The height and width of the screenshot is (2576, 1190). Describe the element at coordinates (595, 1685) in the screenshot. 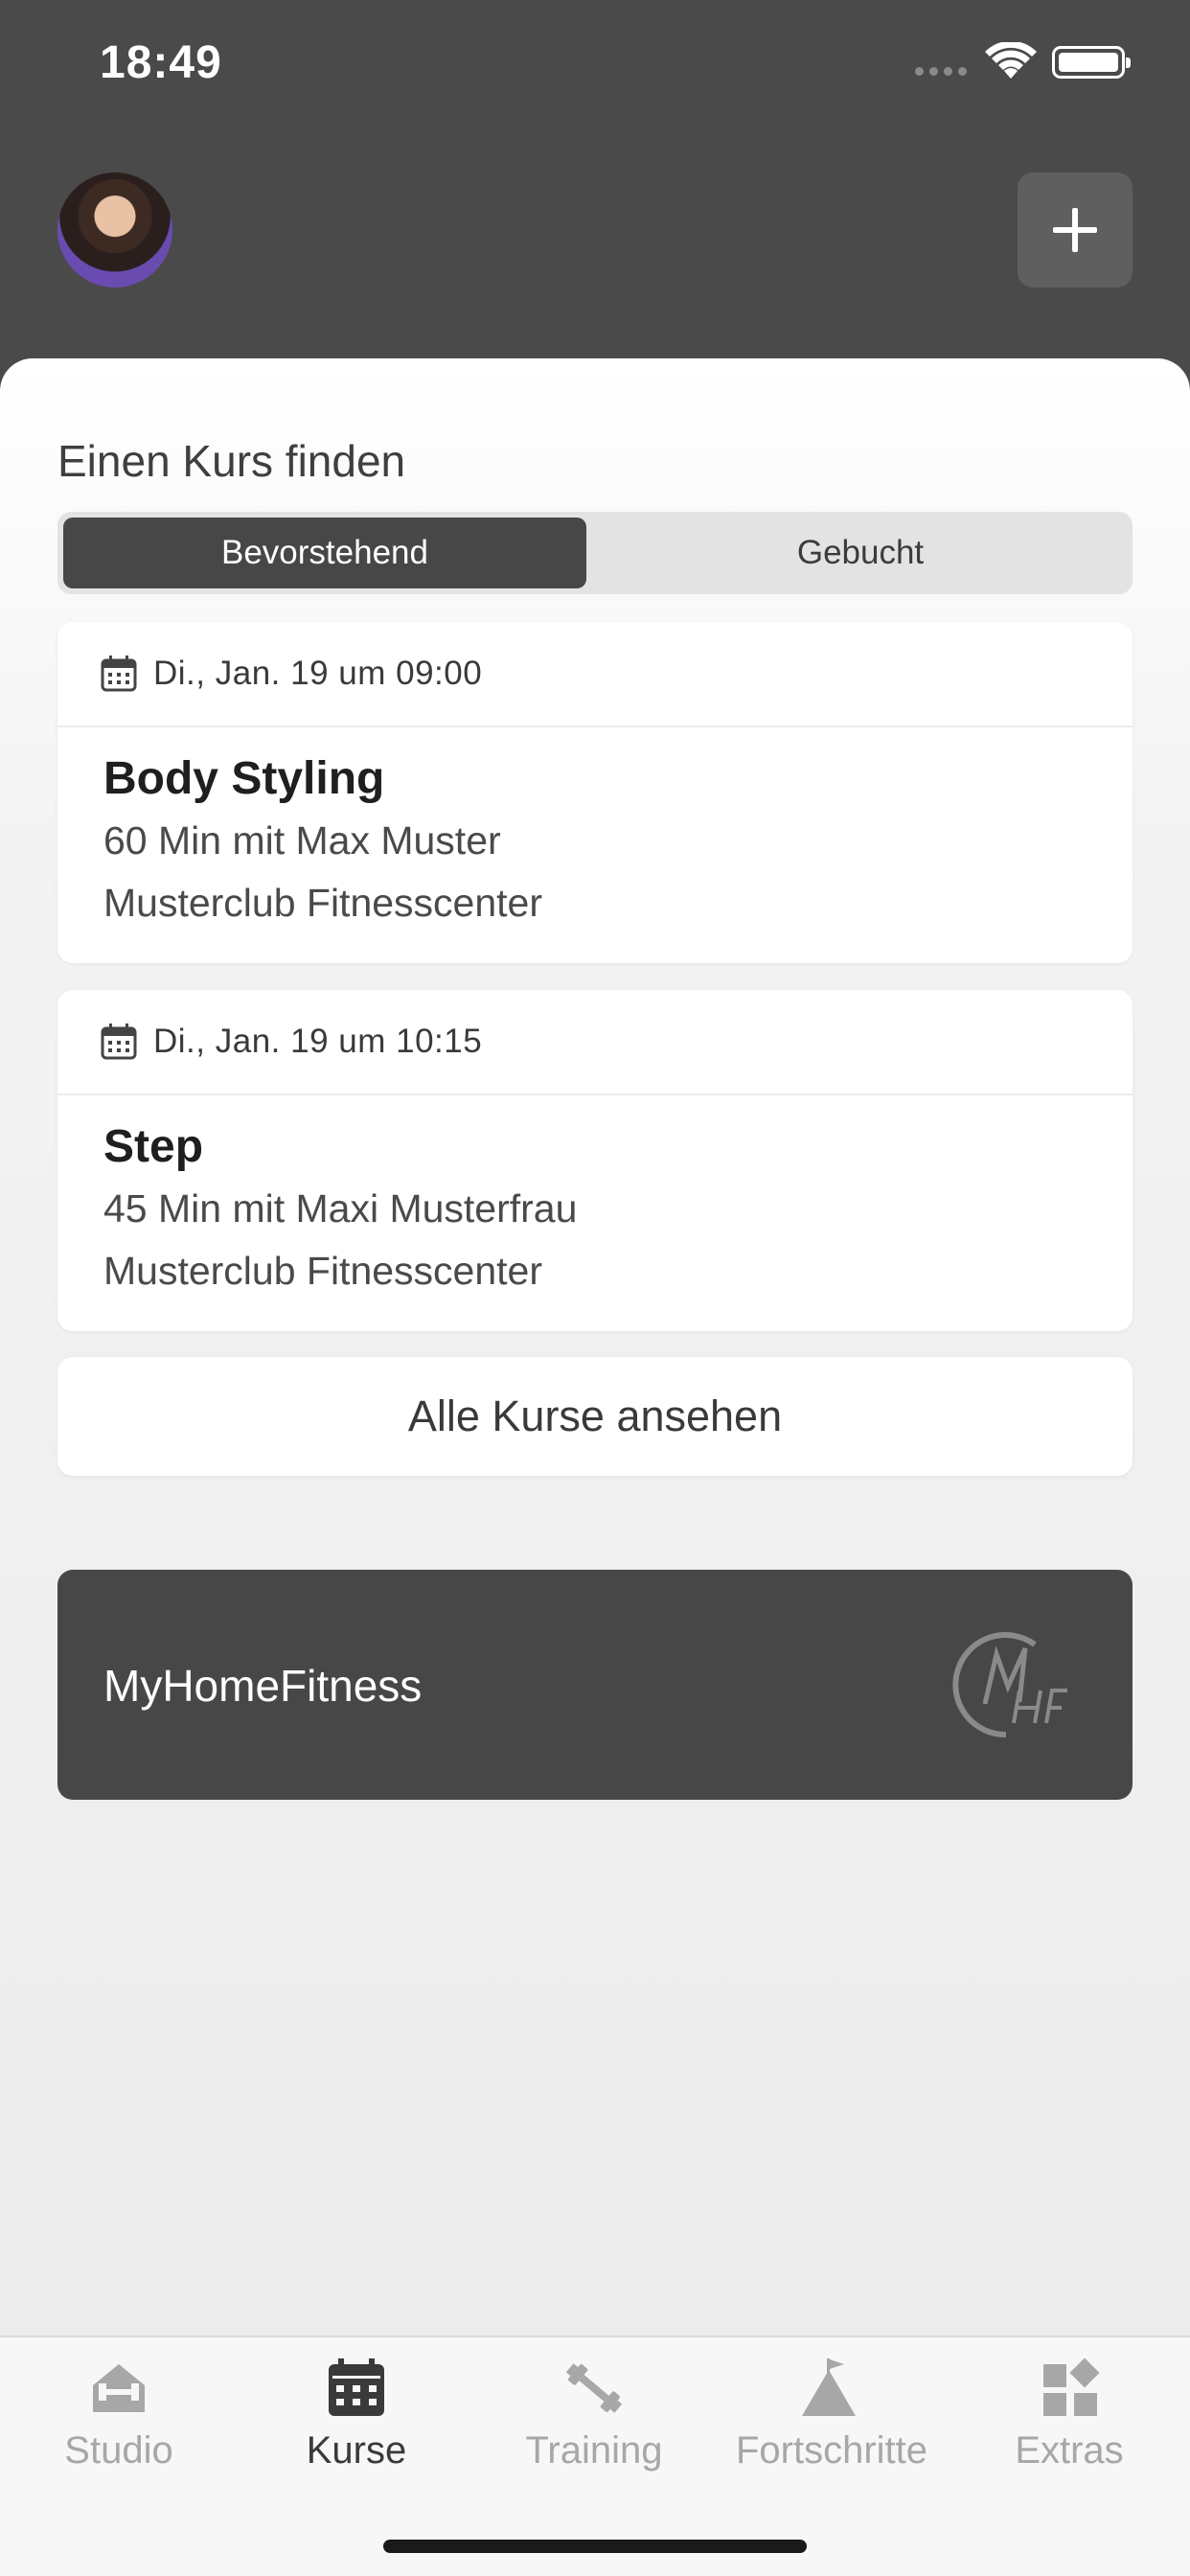

I see `myhomefitness-banner: MyHomeFitness` at that location.